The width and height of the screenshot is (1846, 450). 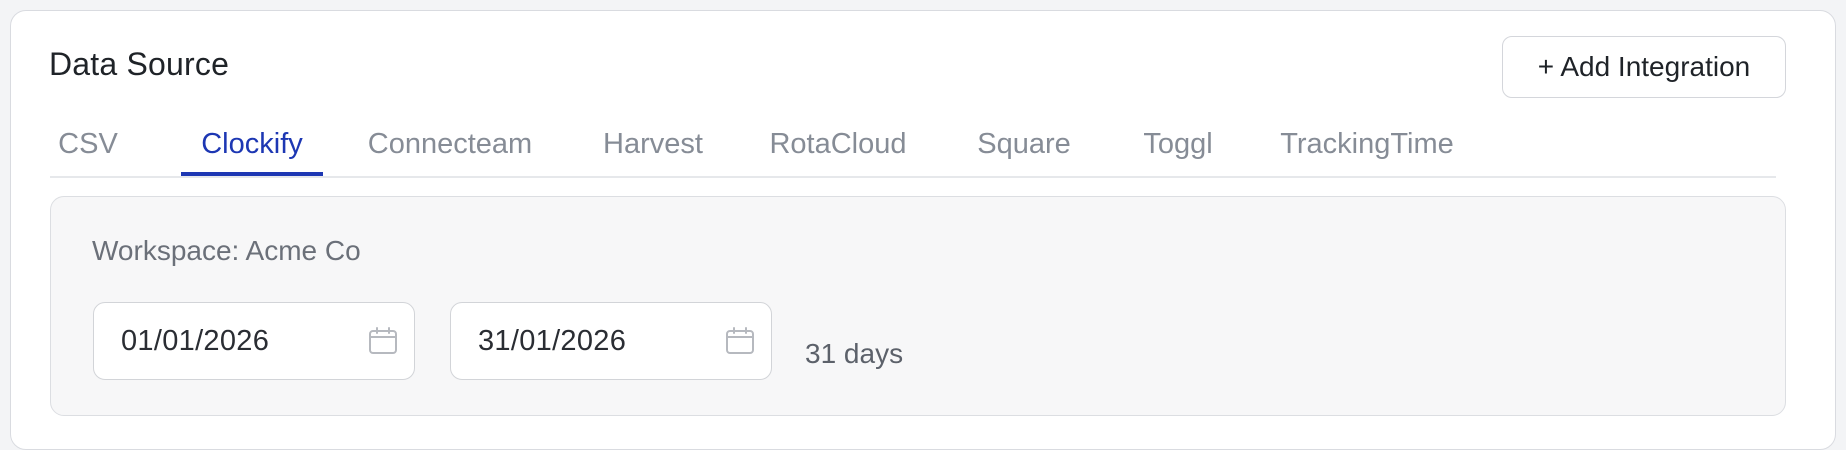 I want to click on add-integration-button: + Add Integration, so click(x=1644, y=67).